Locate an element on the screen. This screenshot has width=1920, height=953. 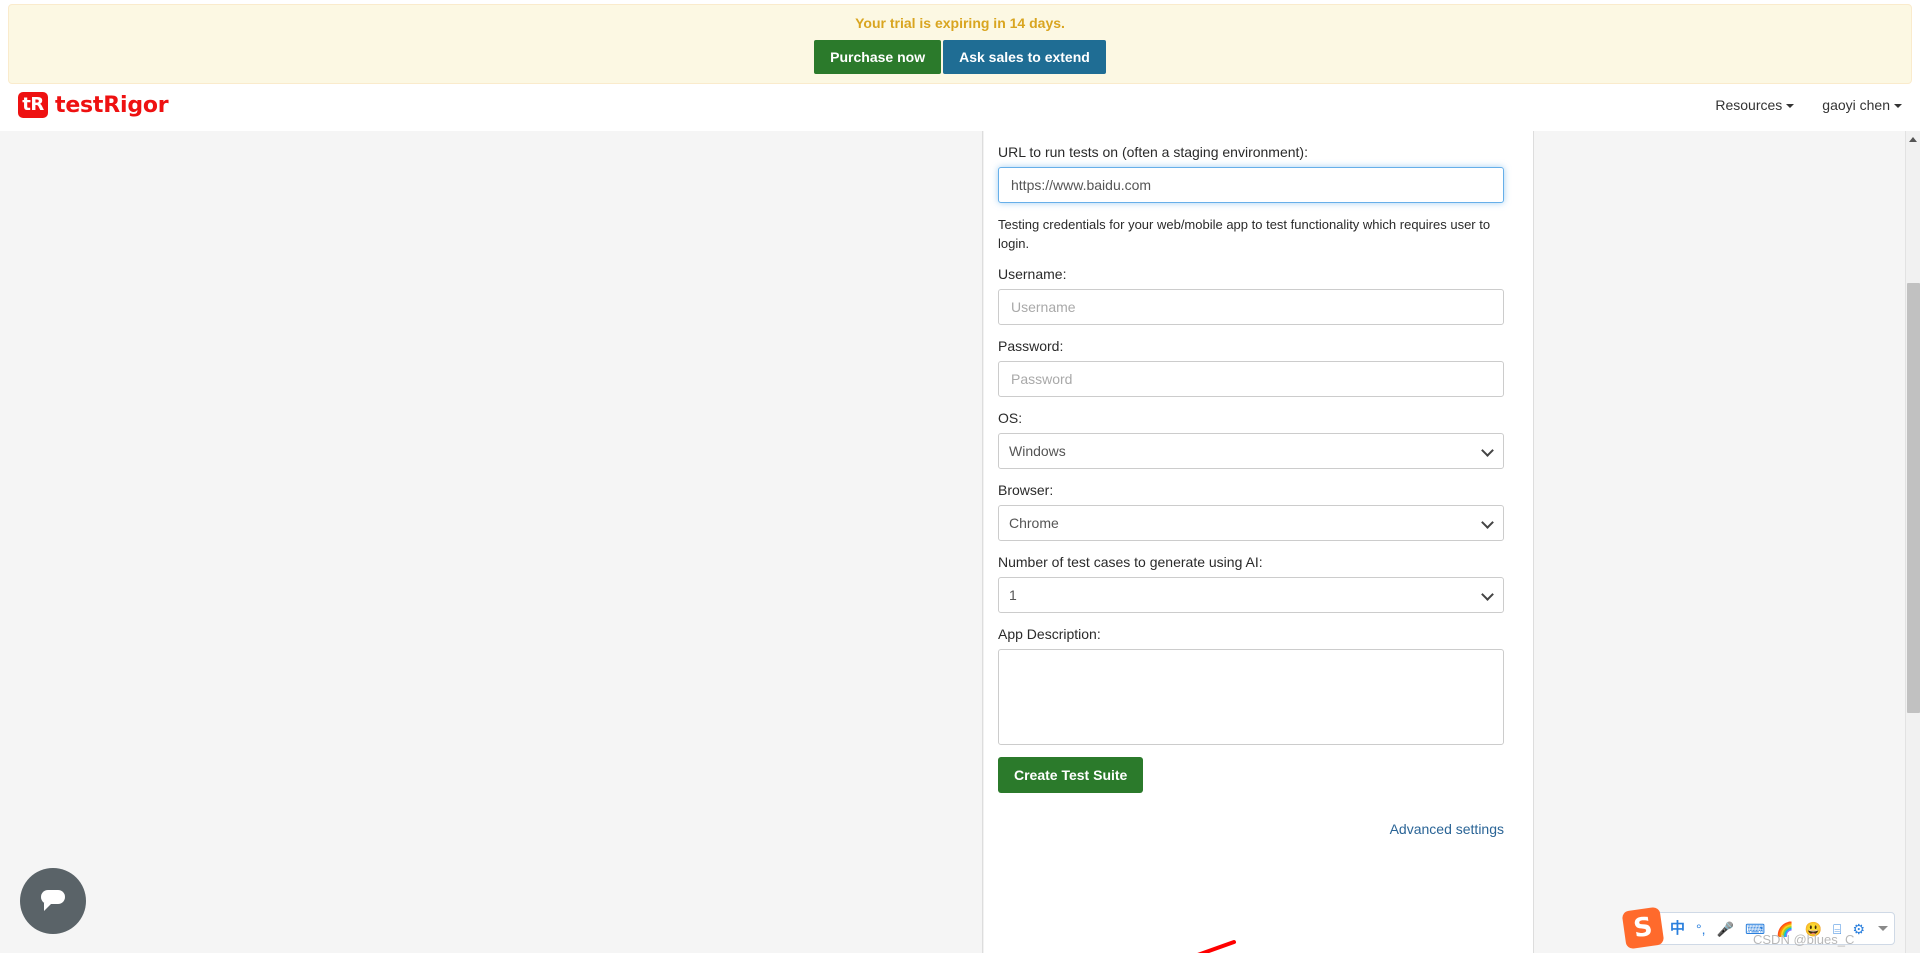
test-cases-select-wrap: 1 is located at coordinates (1251, 595).